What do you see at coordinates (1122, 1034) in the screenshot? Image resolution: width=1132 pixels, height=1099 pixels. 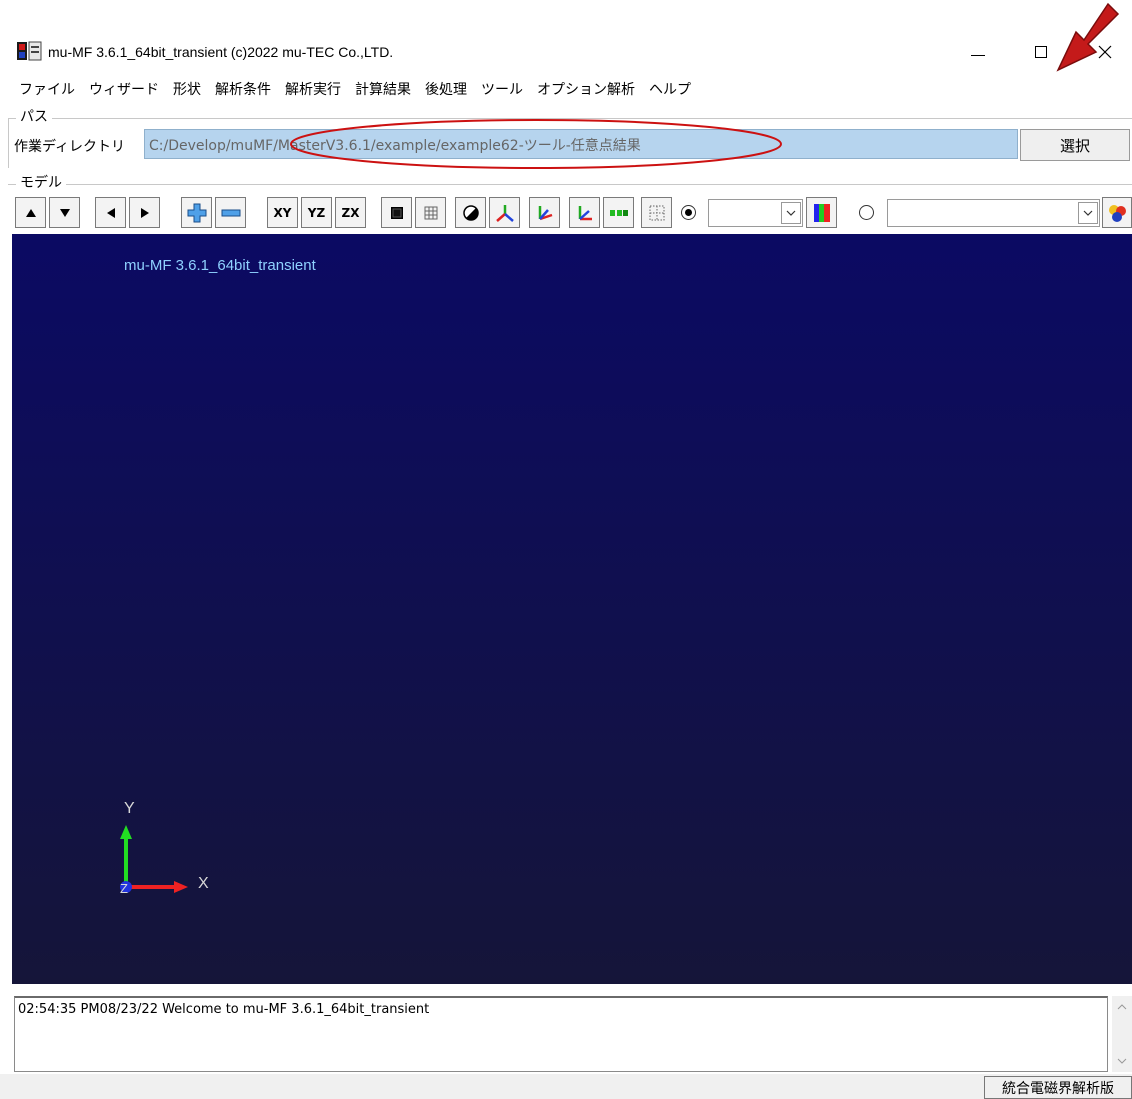 I see `log-scrollbar` at bounding box center [1122, 1034].